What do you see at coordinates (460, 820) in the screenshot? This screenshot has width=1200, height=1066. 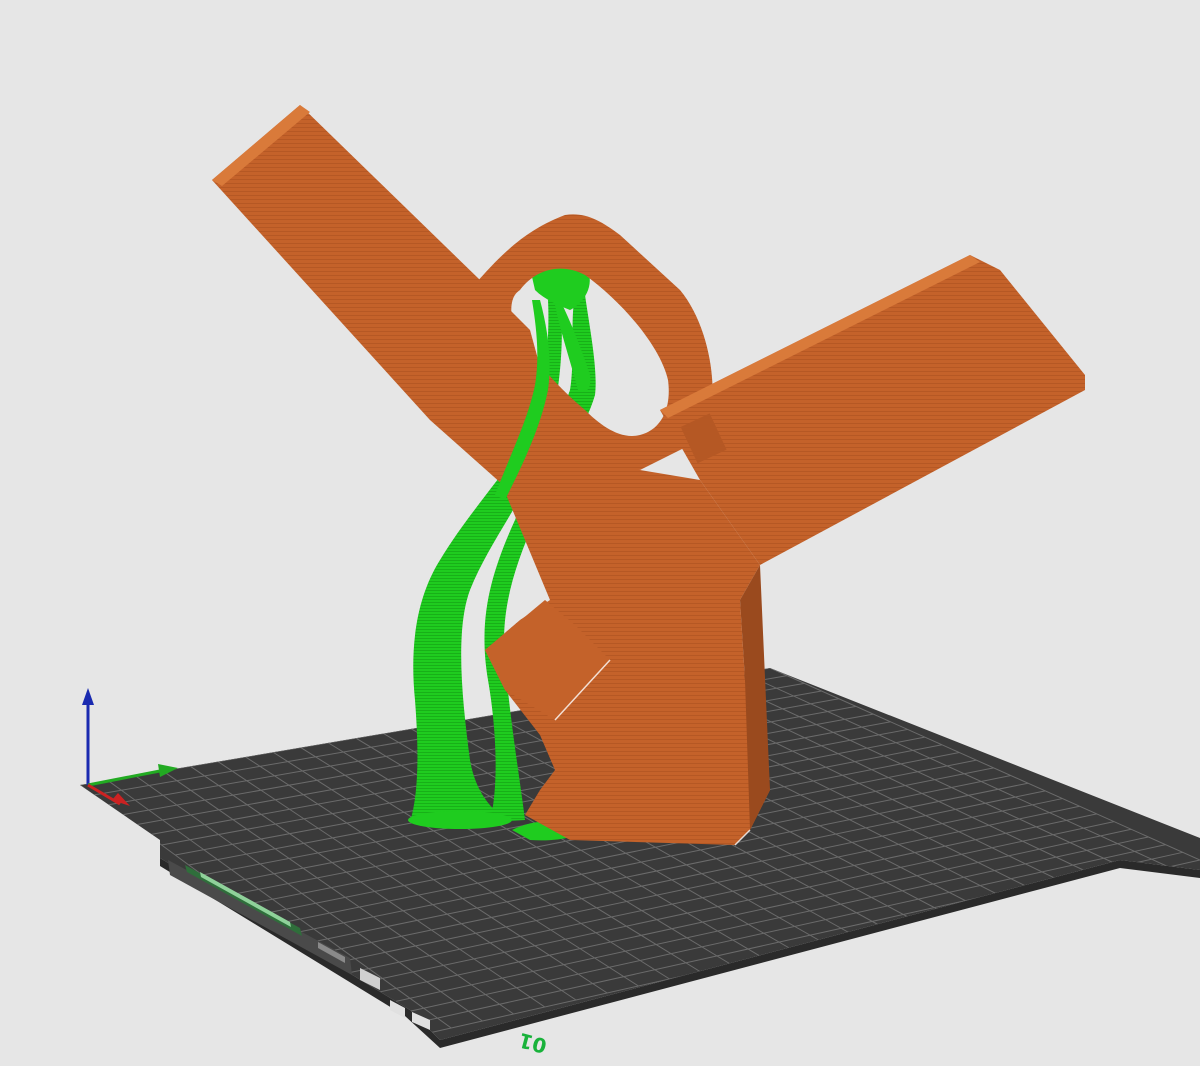 I see `support-base-left` at bounding box center [460, 820].